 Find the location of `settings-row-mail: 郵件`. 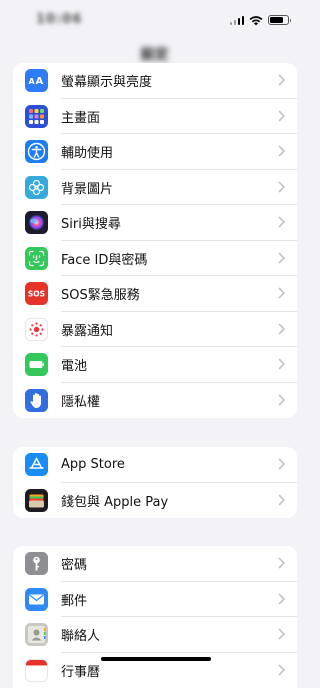

settings-row-mail: 郵件 is located at coordinates (155, 600).